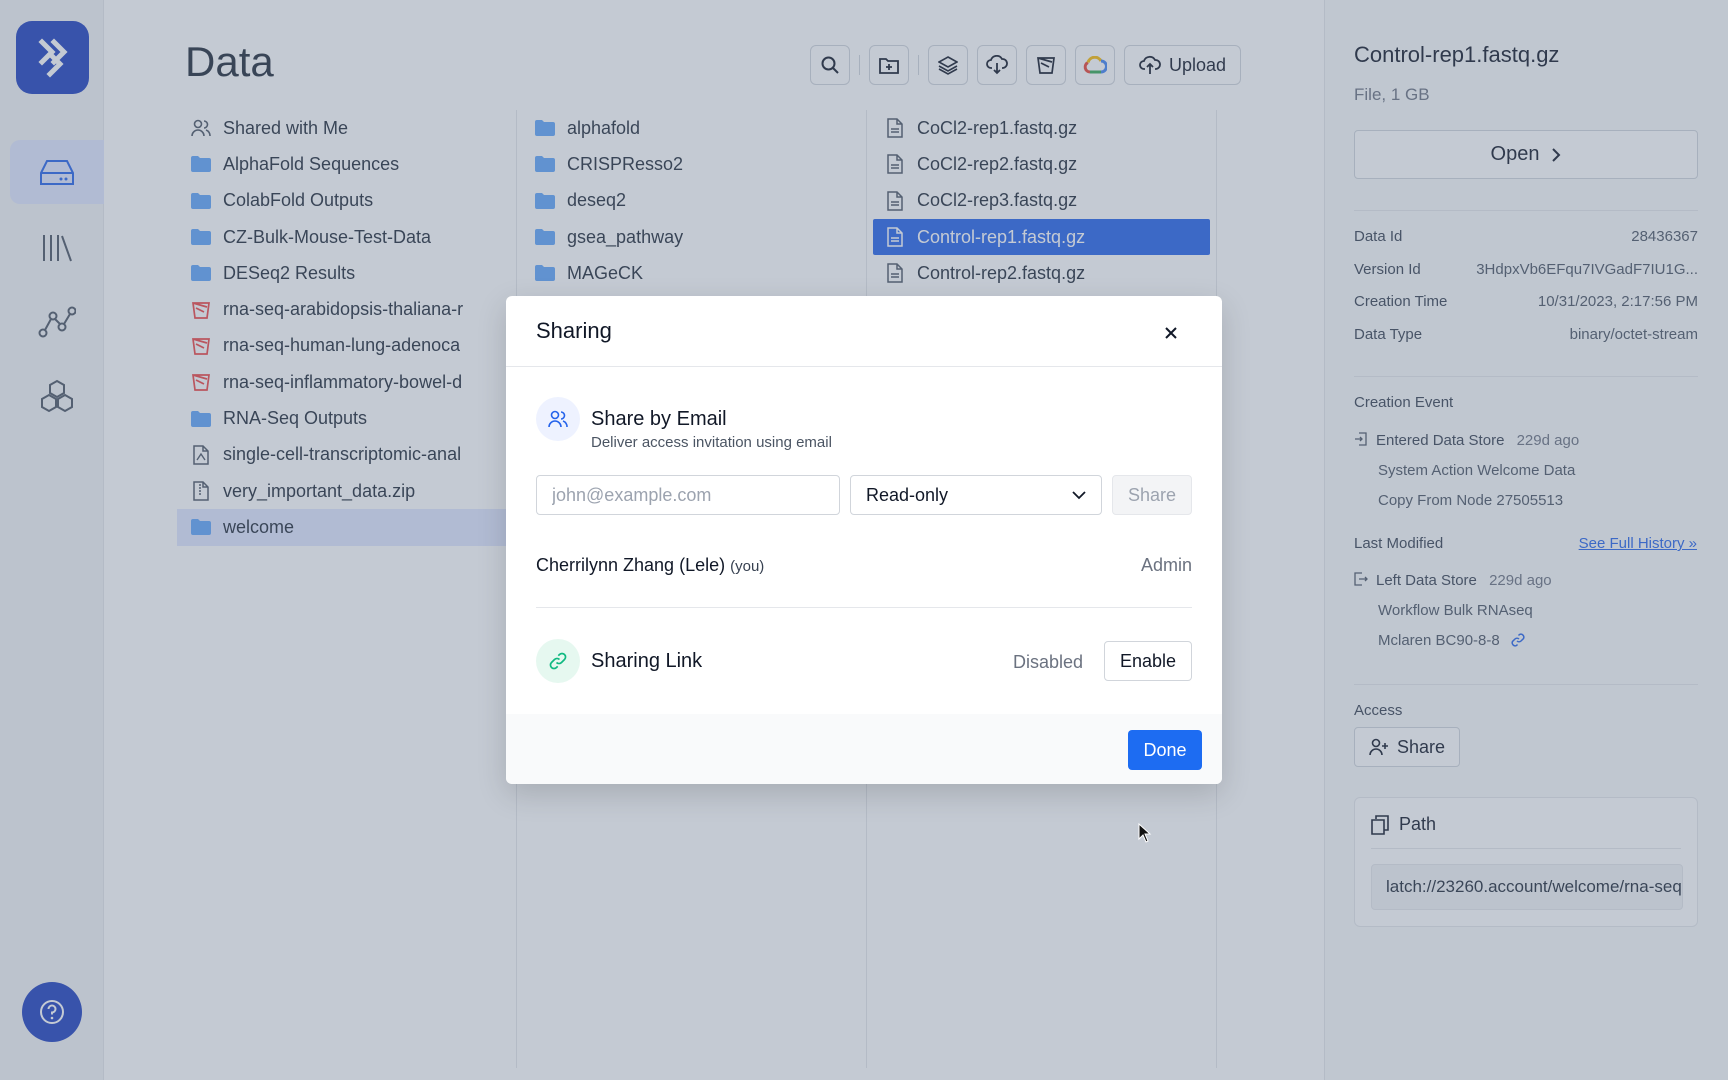  I want to click on close-icon, so click(1171, 333).